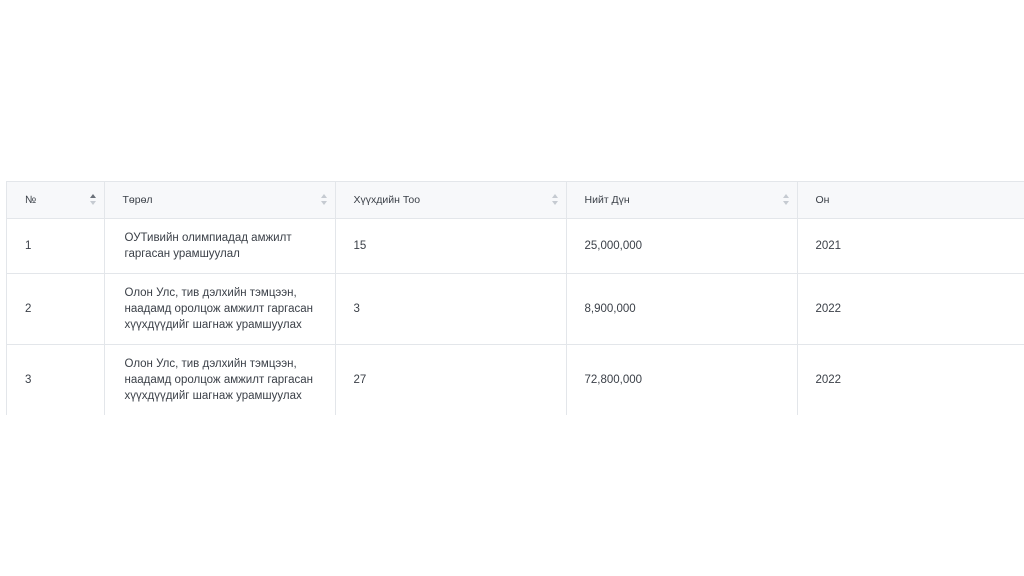 The width and height of the screenshot is (1024, 576). What do you see at coordinates (682, 200) in the screenshot?
I see `column-header-total-amount: Нийт Дүн` at bounding box center [682, 200].